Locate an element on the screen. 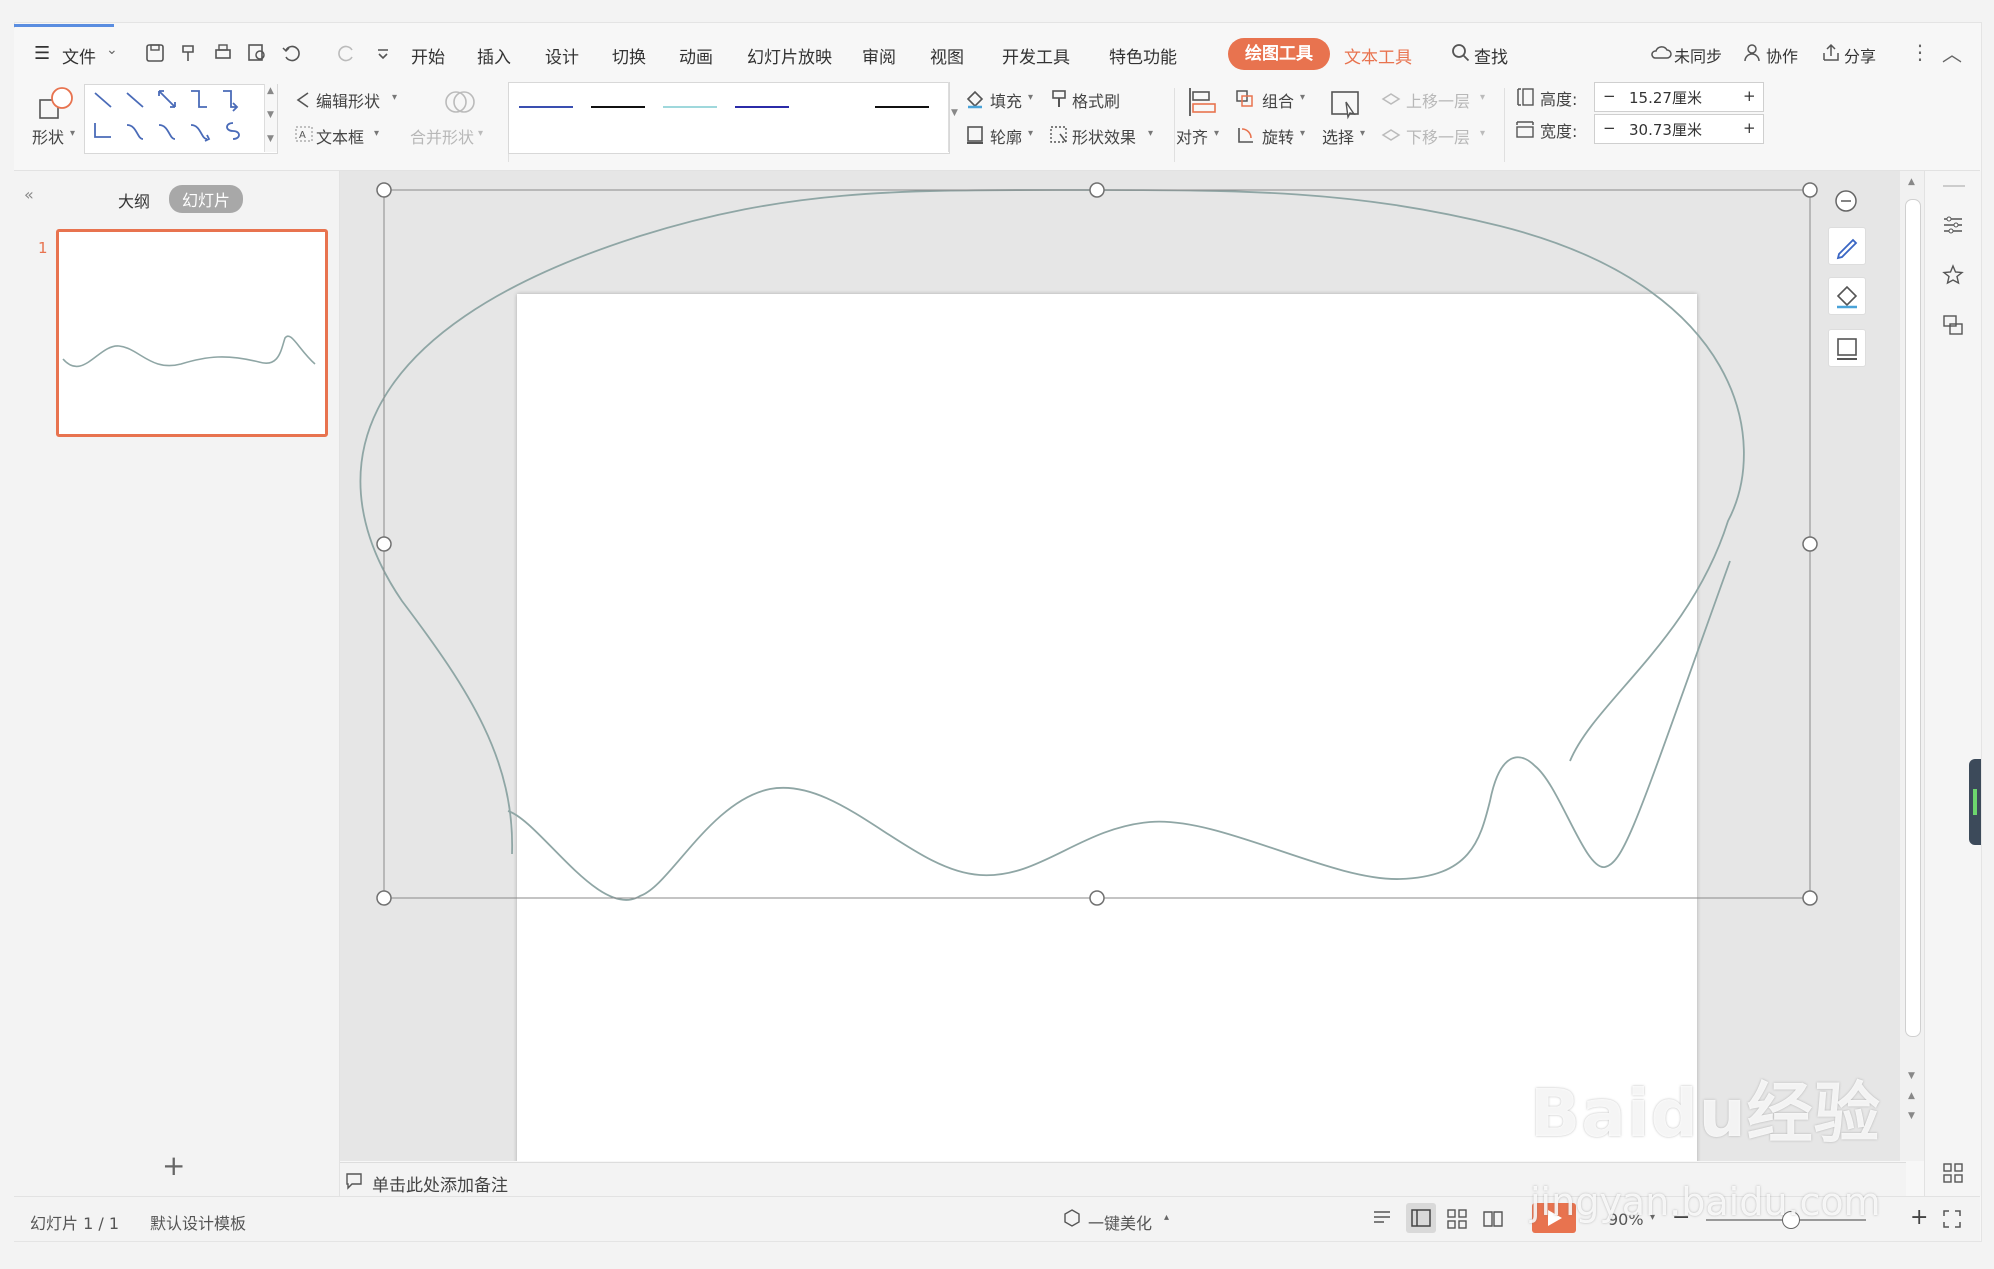 The width and height of the screenshot is (1994, 1269). tab-insert: 插入 is located at coordinates (494, 55).